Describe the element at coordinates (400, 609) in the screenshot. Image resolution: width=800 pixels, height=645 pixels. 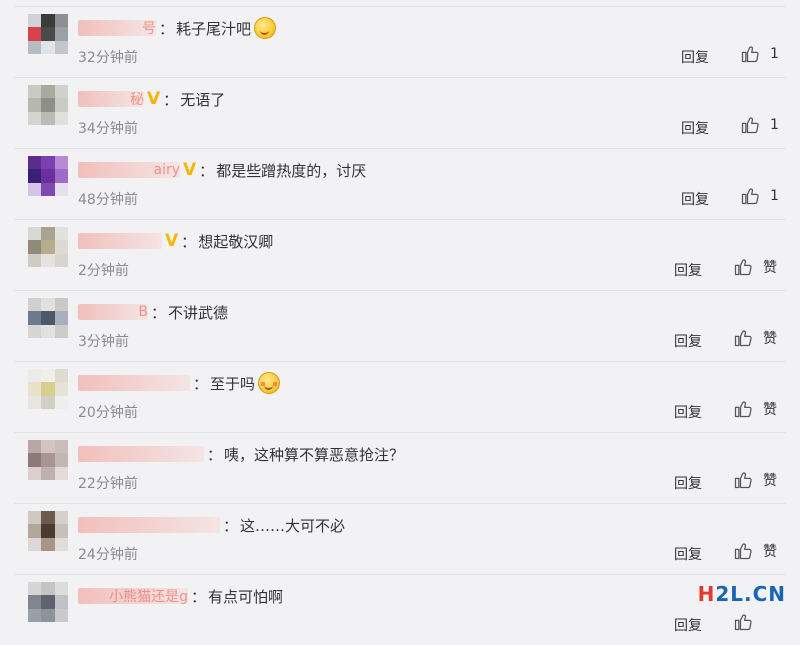
I see `comment-item: 小熊猫还是g：有点可怕啊回复` at that location.